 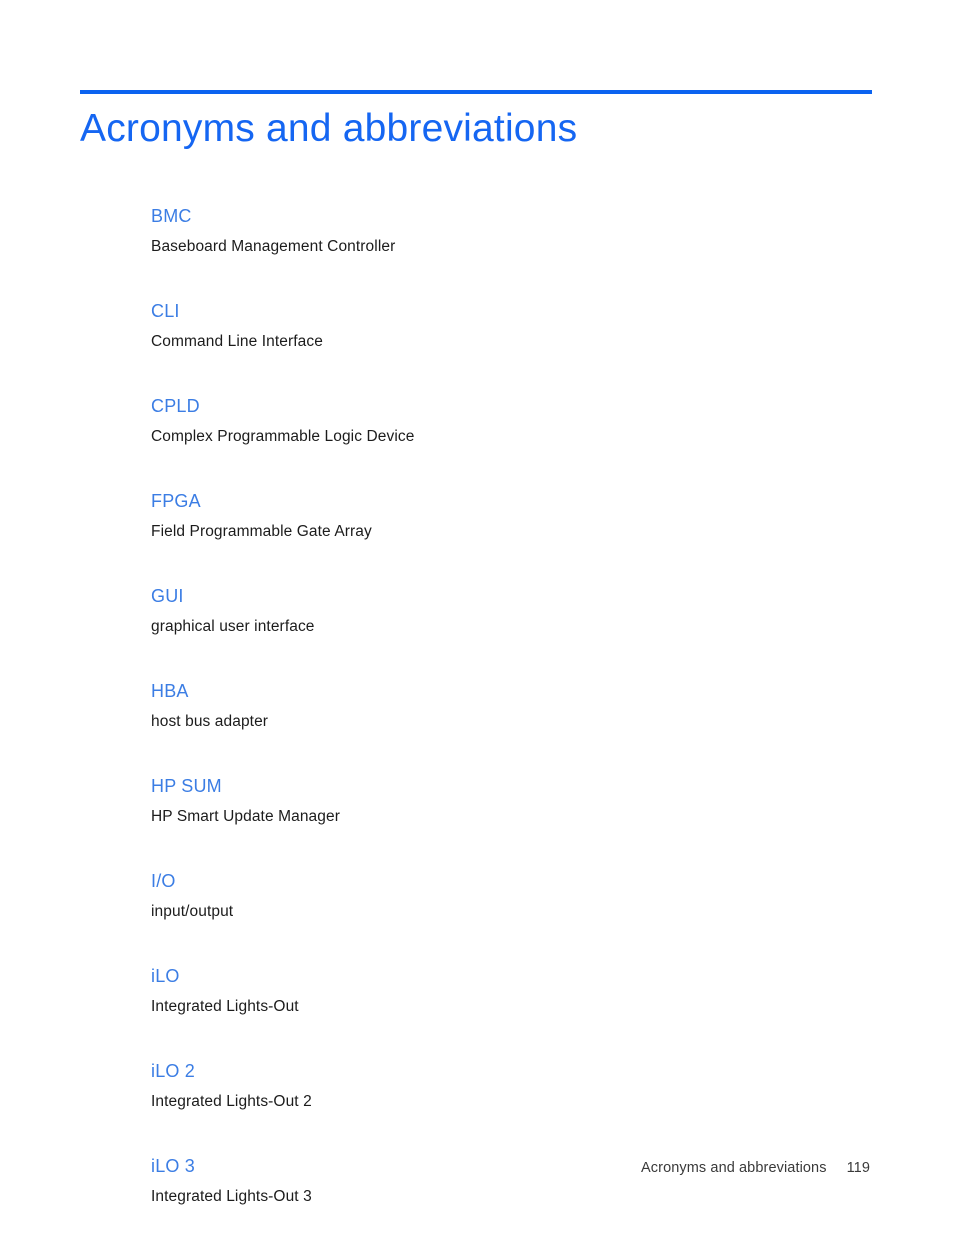 I want to click on glossary-entry: iLO Integrated Lights-Out, so click(x=501, y=991).